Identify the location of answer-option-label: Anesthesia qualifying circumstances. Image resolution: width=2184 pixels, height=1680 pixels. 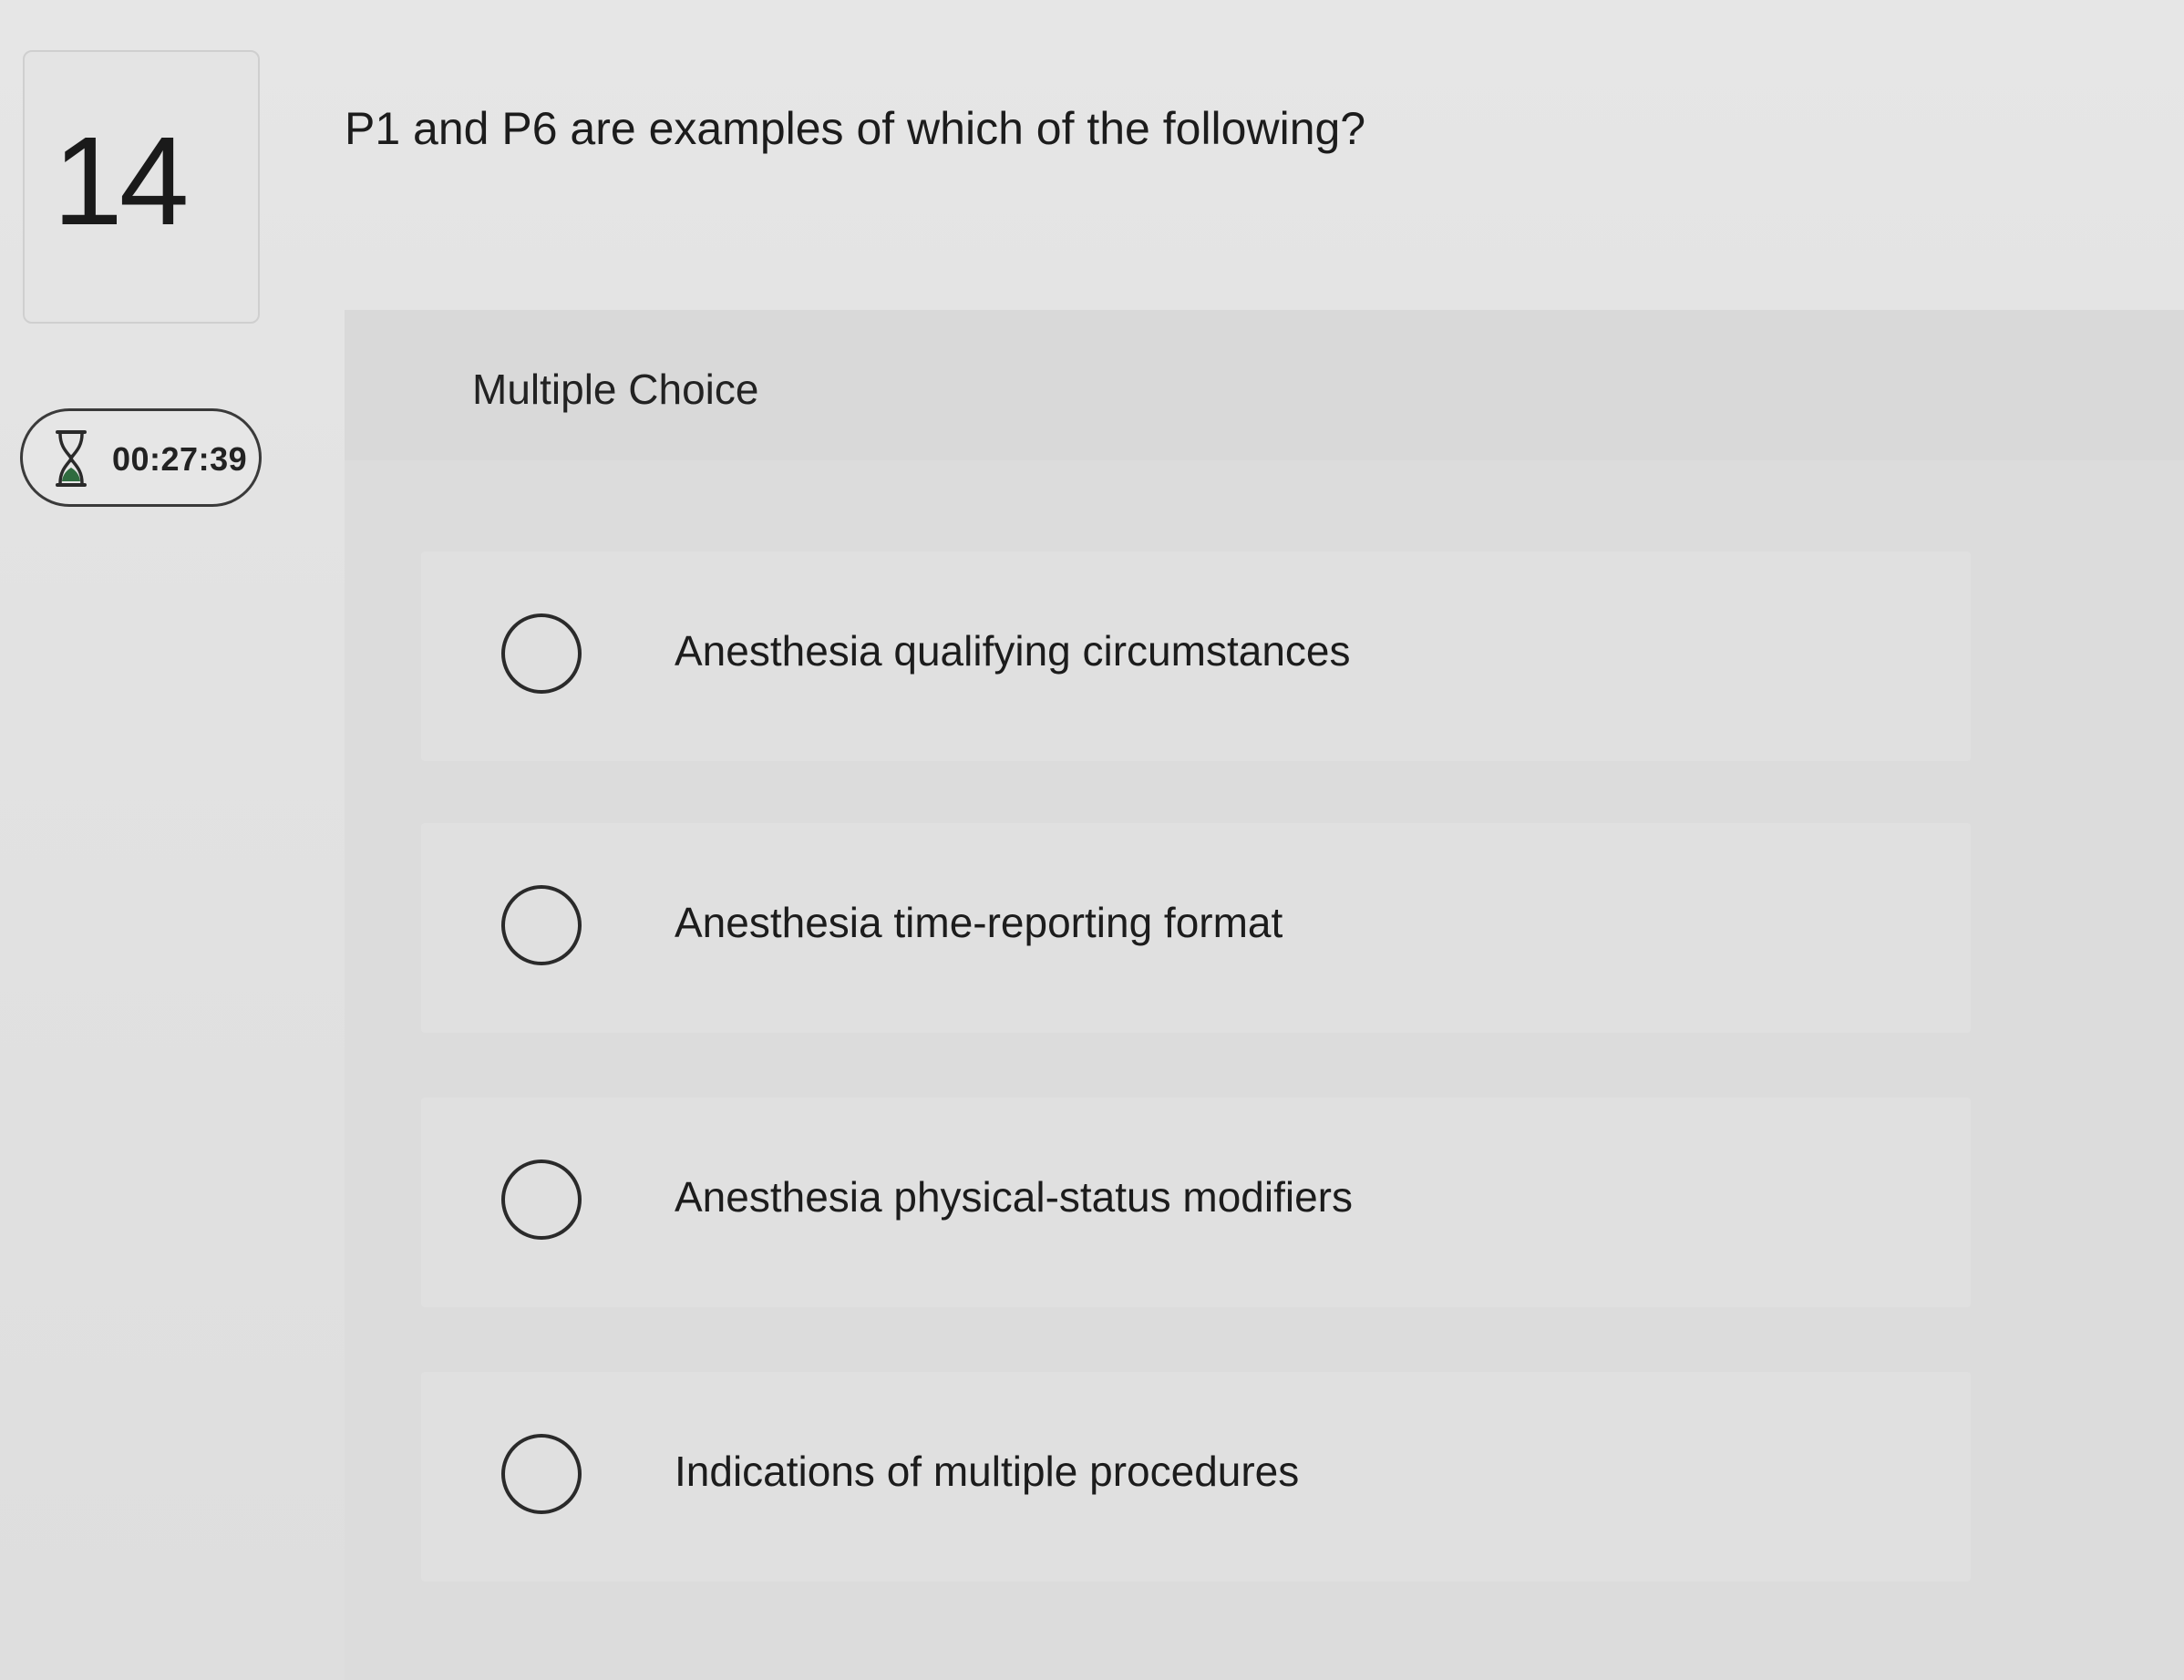
(1013, 651).